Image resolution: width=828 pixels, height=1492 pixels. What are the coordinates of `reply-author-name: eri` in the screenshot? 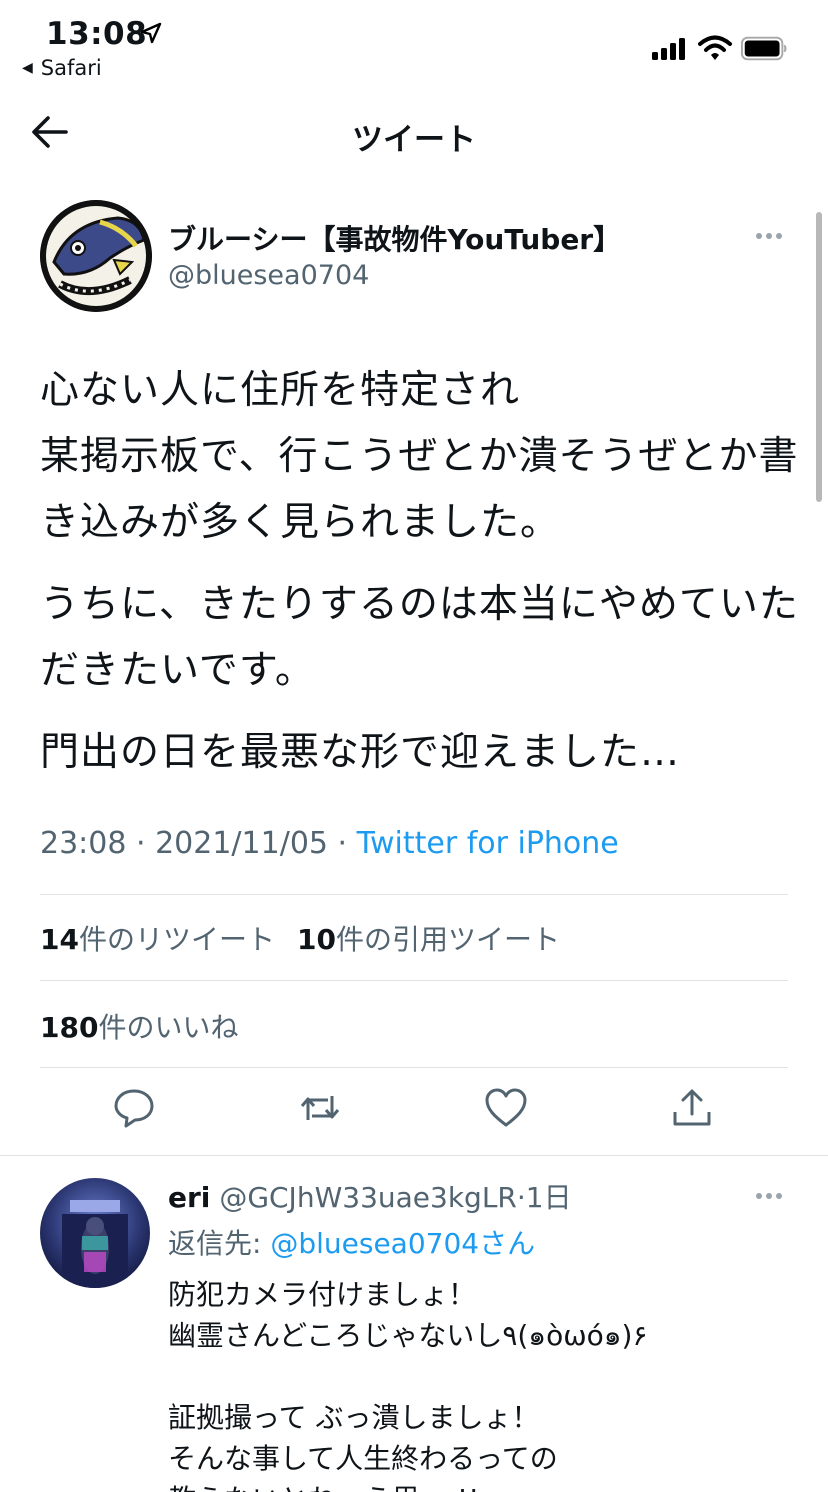 It's located at (189, 1197).